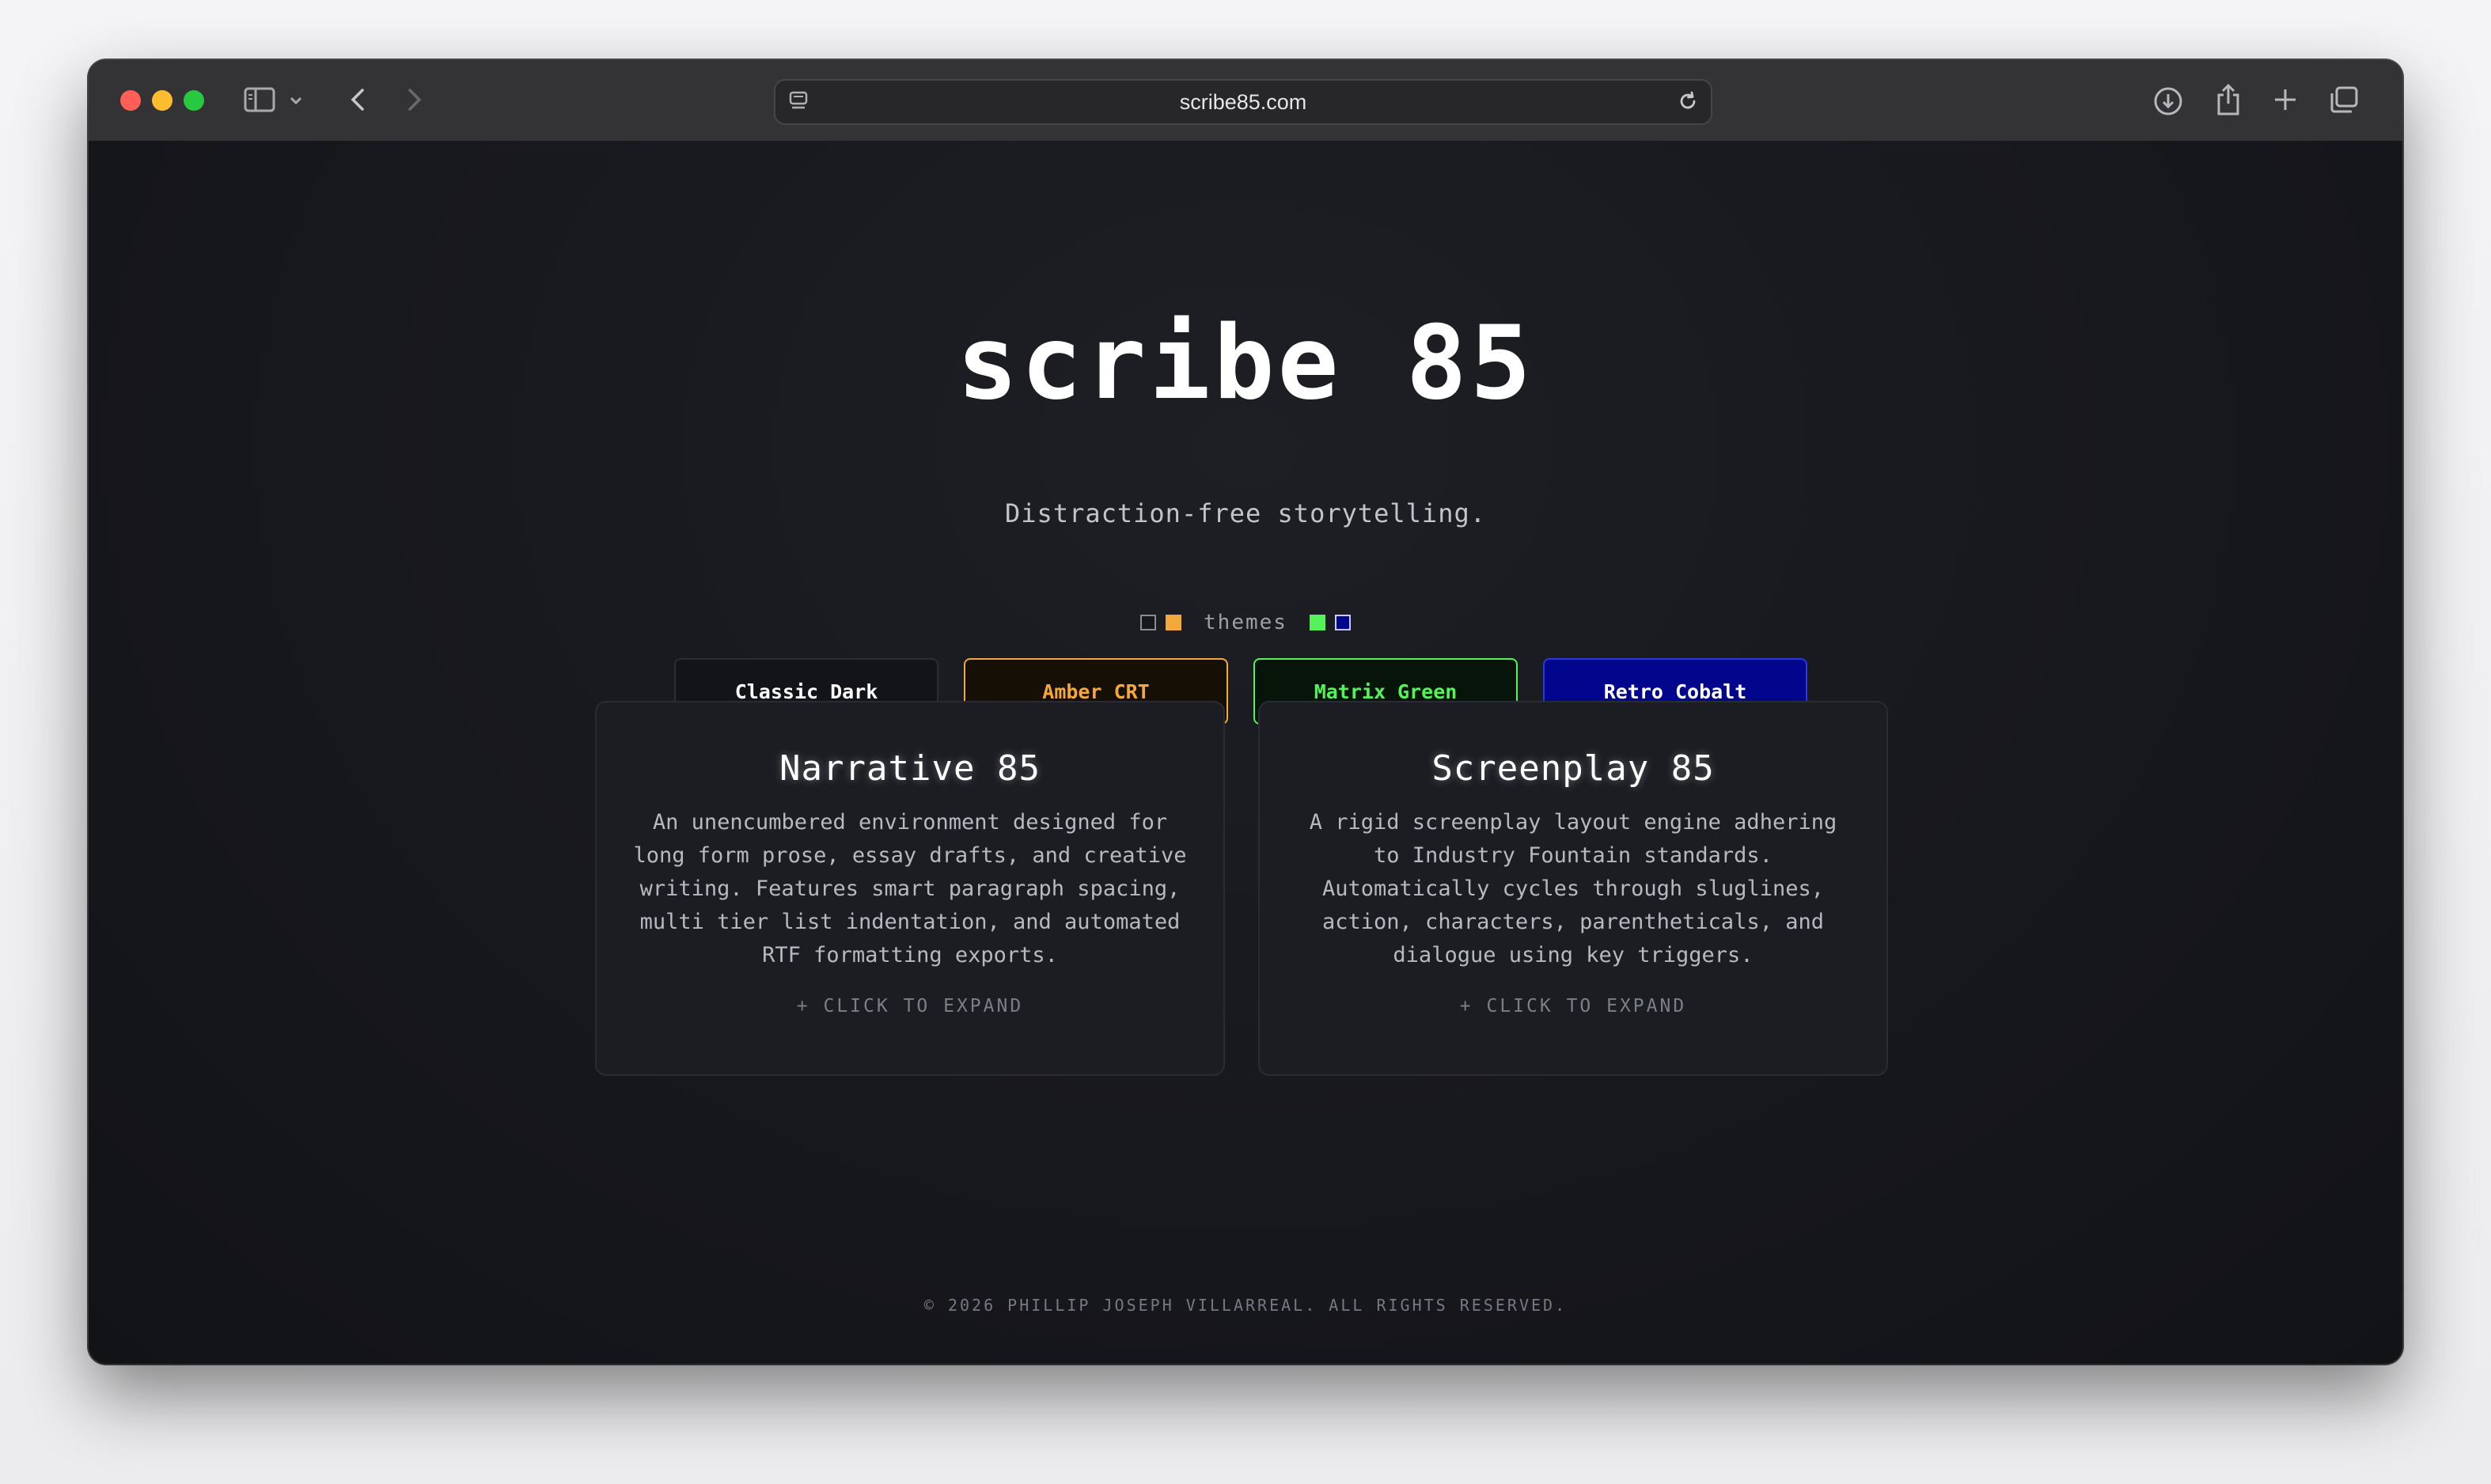 The image size is (2491, 1484). I want to click on tab-overview-icon, so click(2343, 99).